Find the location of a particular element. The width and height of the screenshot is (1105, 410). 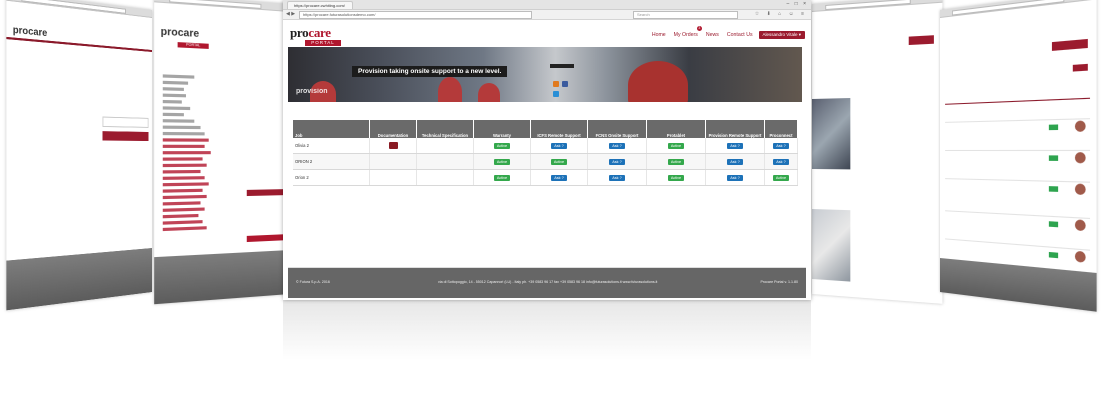

procare-logo: procare PORTAL is located at coordinates (315, 35).